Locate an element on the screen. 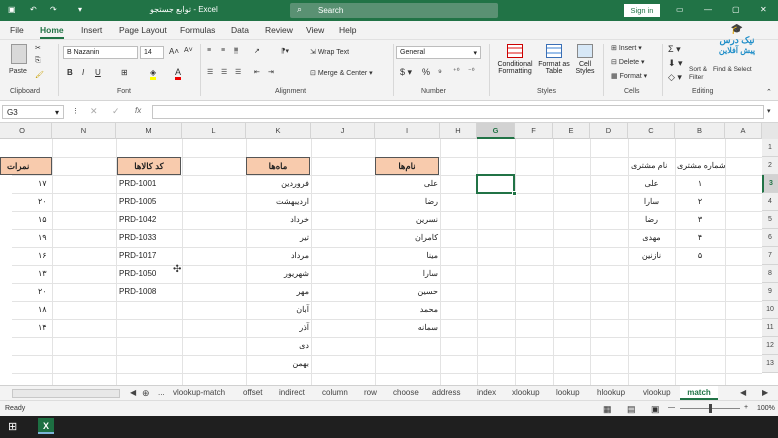 Image resolution: width=778 pixels, height=438 pixels. cell-m: PRD-1008 is located at coordinates (137, 292).